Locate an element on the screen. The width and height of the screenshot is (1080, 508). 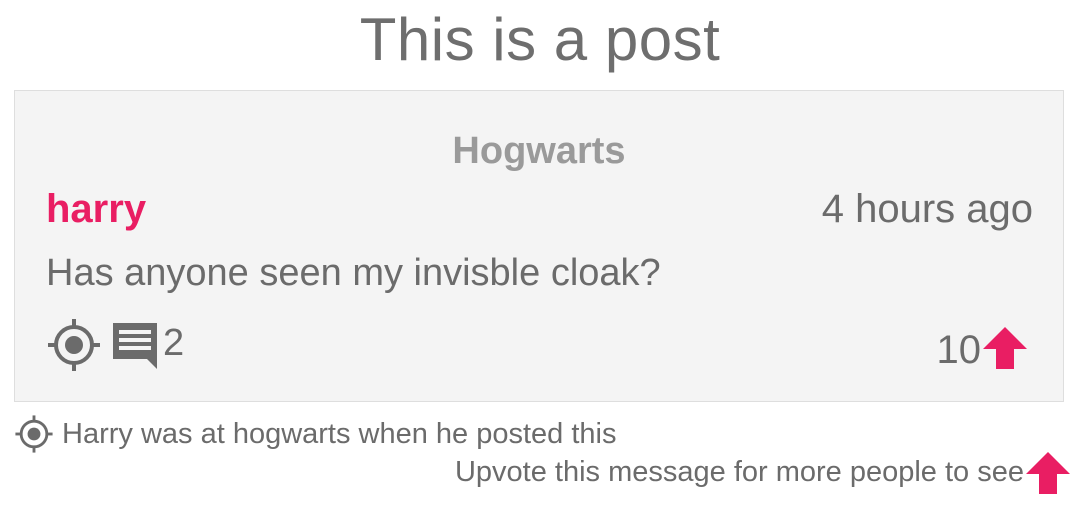
location-button is located at coordinates (74, 345).